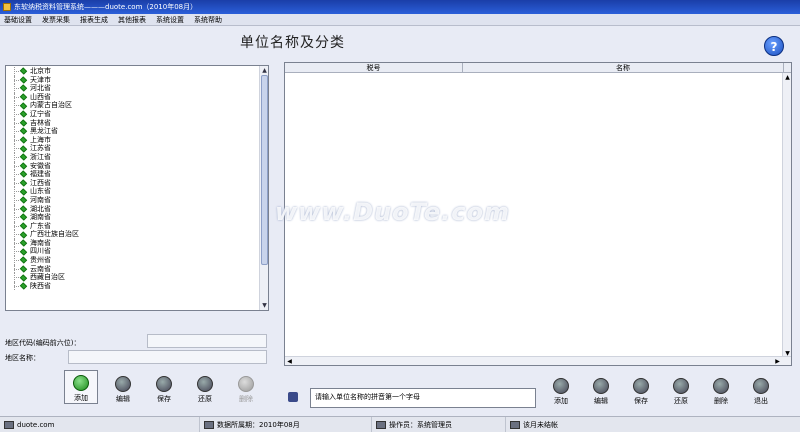 The height and width of the screenshot is (432, 800). I want to click on grid-scroll-right-icon: ▶, so click(777, 361).